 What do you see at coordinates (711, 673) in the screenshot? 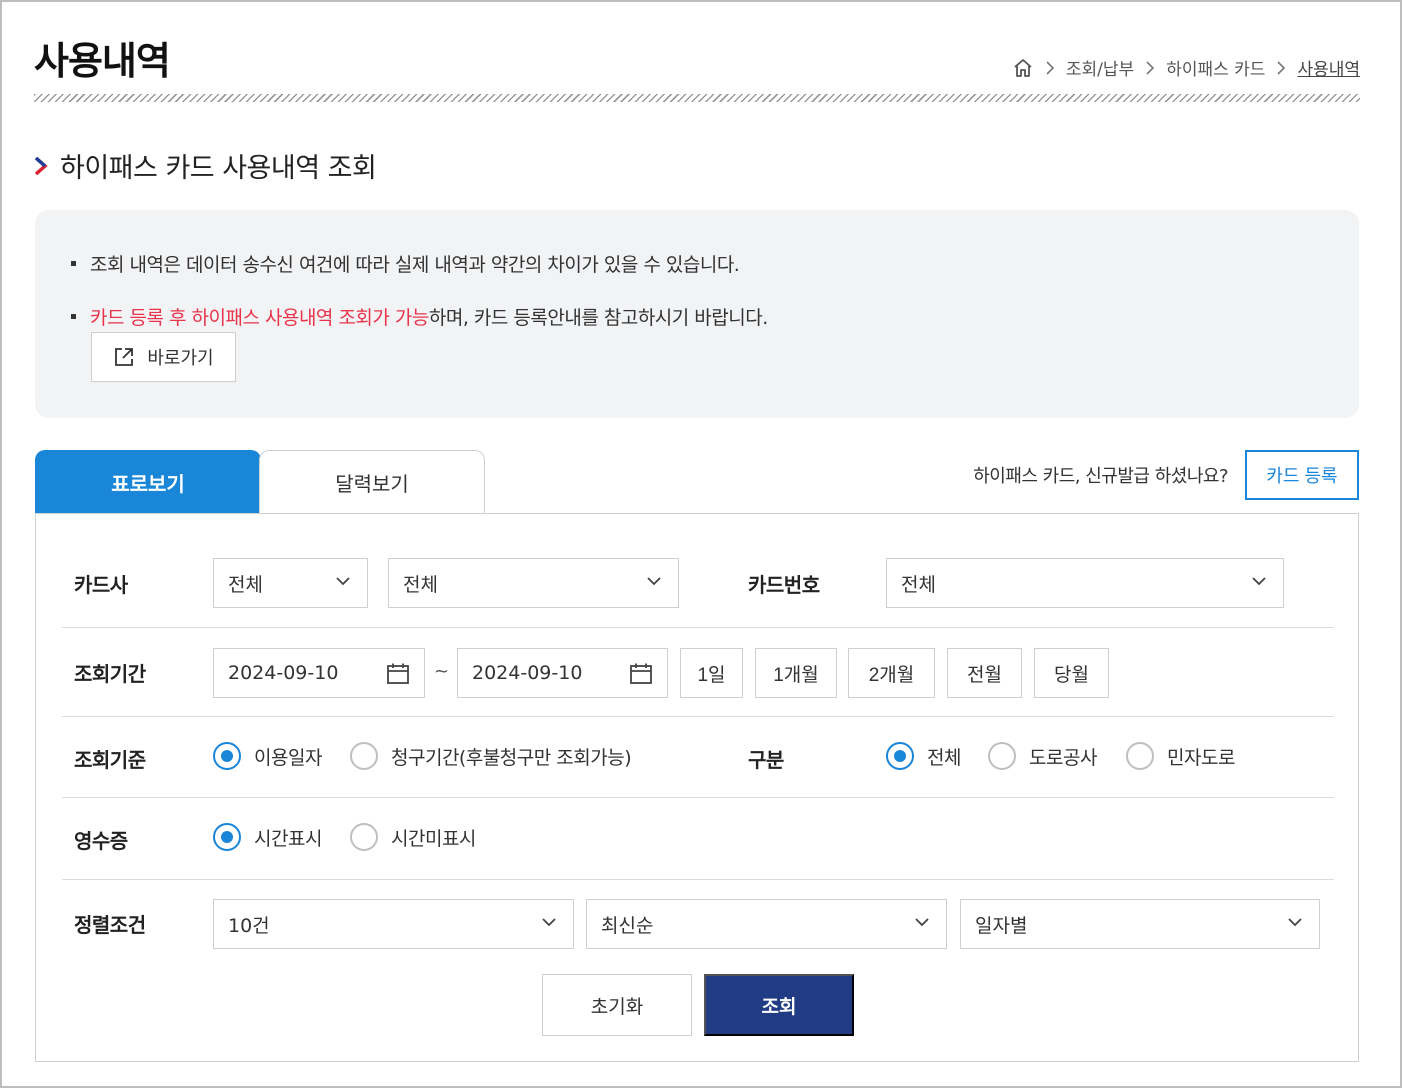
I see `quick-period-1day: 1일` at bounding box center [711, 673].